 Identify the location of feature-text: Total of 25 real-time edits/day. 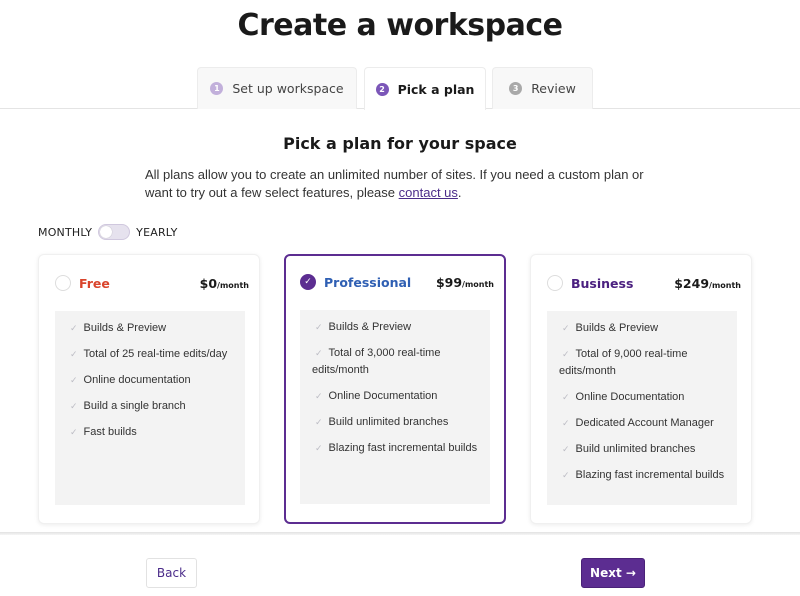
(155, 354).